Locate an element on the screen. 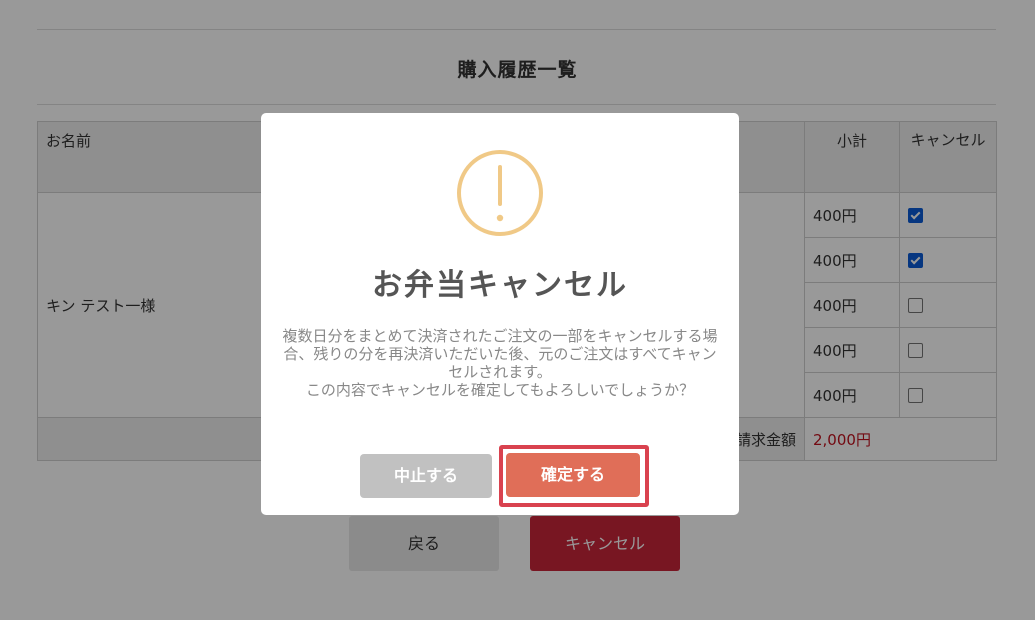 The width and height of the screenshot is (1035, 620). warning-icon is located at coordinates (500, 193).